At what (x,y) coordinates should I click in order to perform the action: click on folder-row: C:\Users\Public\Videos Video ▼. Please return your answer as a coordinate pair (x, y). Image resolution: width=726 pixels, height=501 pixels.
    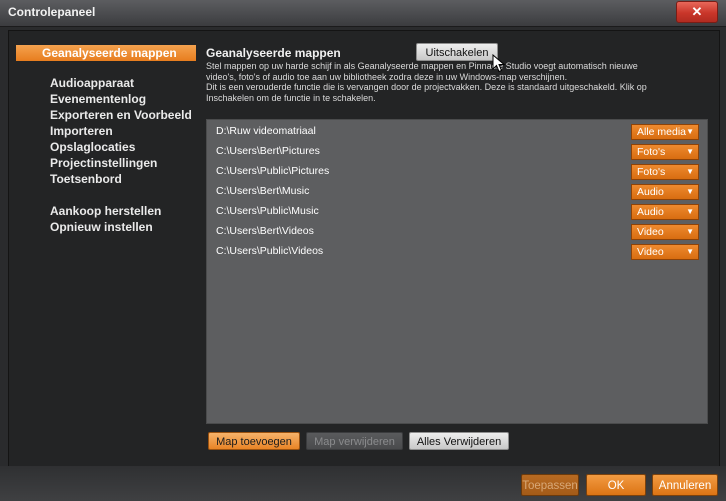
    Looking at the image, I should click on (457, 252).